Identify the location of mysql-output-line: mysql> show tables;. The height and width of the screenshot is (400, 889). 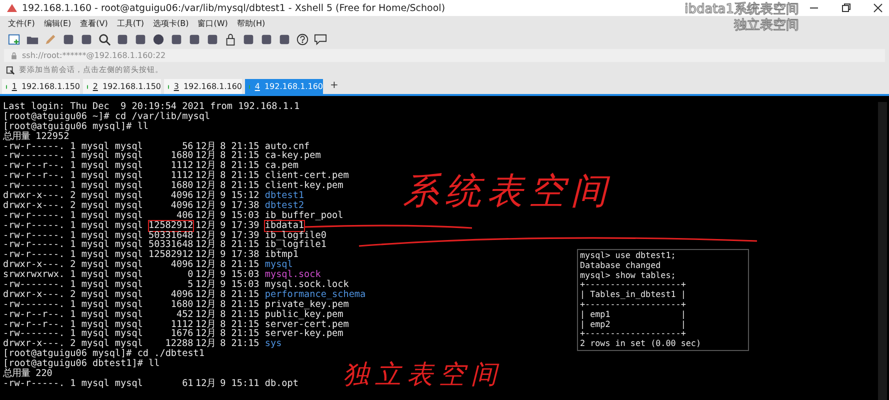
(628, 275).